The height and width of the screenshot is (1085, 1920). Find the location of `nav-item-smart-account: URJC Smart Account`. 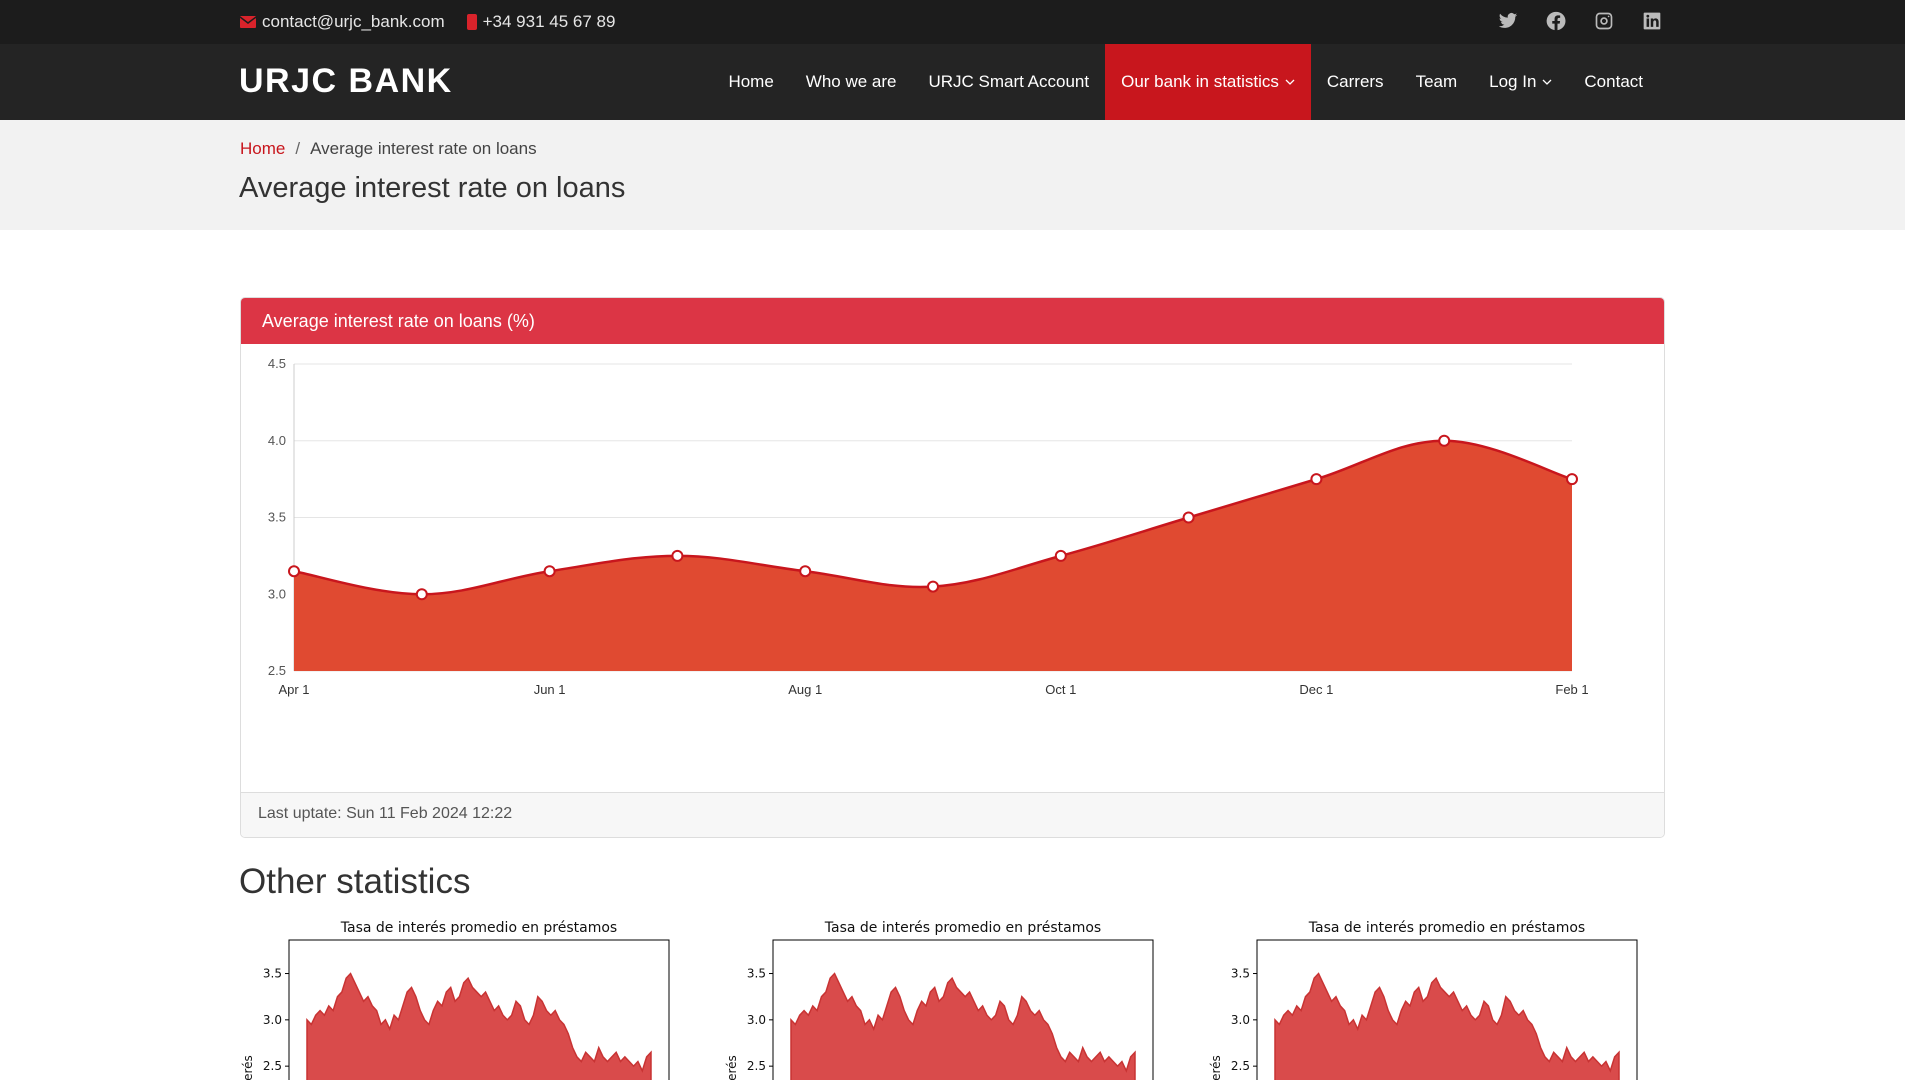

nav-item-smart-account: URJC Smart Account is located at coordinates (1009, 82).